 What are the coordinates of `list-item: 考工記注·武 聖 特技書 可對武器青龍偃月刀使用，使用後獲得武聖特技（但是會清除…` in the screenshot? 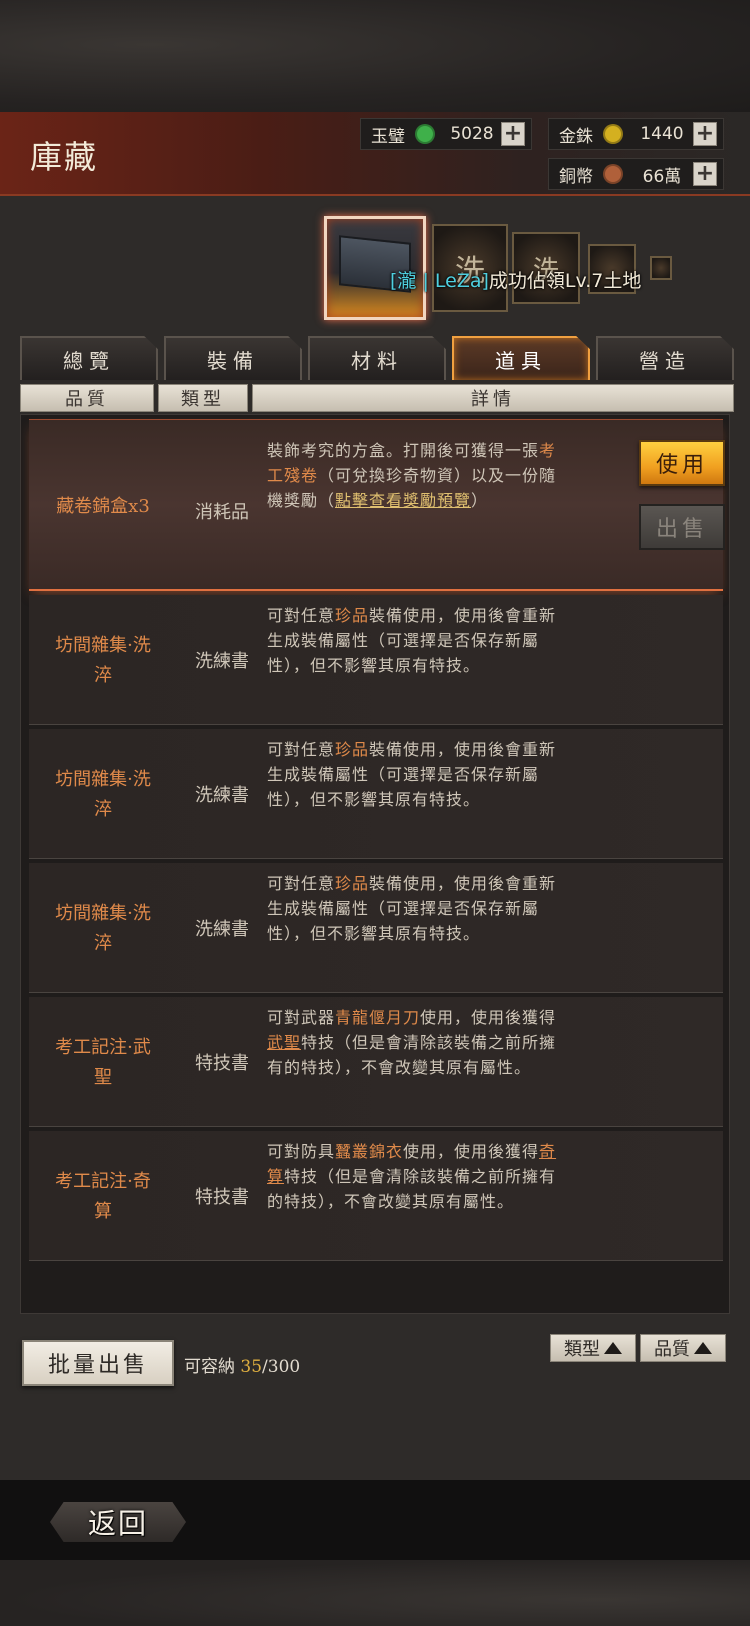 It's located at (376, 1062).